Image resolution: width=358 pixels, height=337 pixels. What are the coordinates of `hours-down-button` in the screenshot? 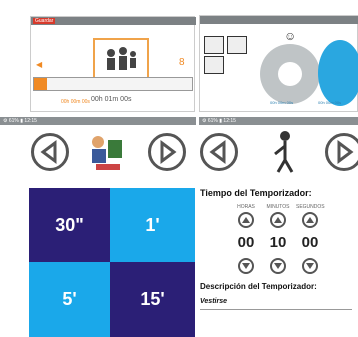 It's located at (246, 266).